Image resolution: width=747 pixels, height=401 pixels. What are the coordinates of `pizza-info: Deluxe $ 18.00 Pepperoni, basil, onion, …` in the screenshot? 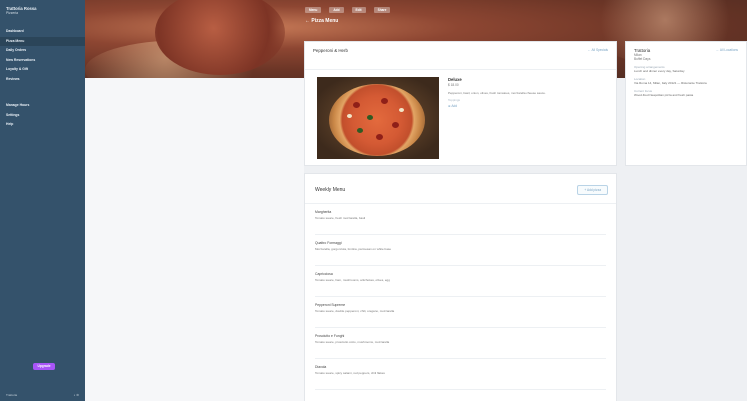 It's located at (528, 92).